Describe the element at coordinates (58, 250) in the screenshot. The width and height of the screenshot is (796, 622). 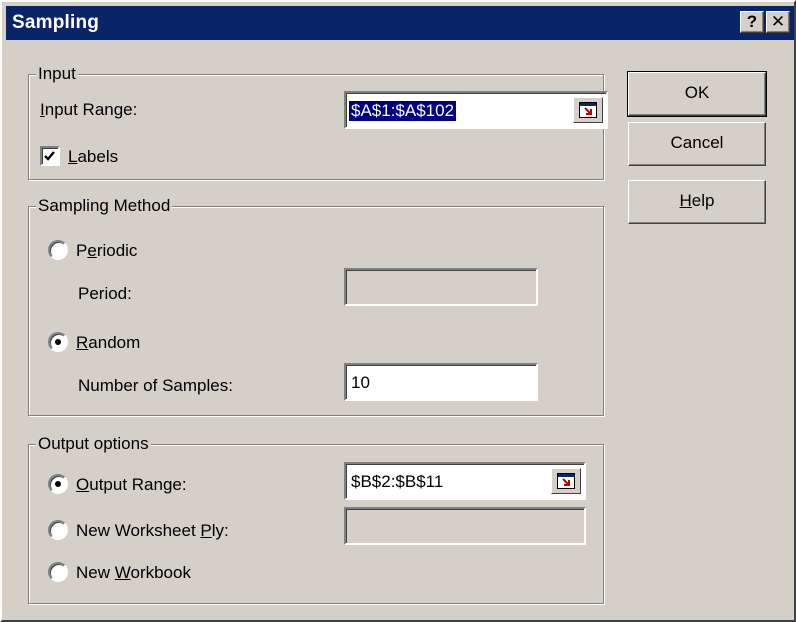
I see `periodic-radio` at that location.